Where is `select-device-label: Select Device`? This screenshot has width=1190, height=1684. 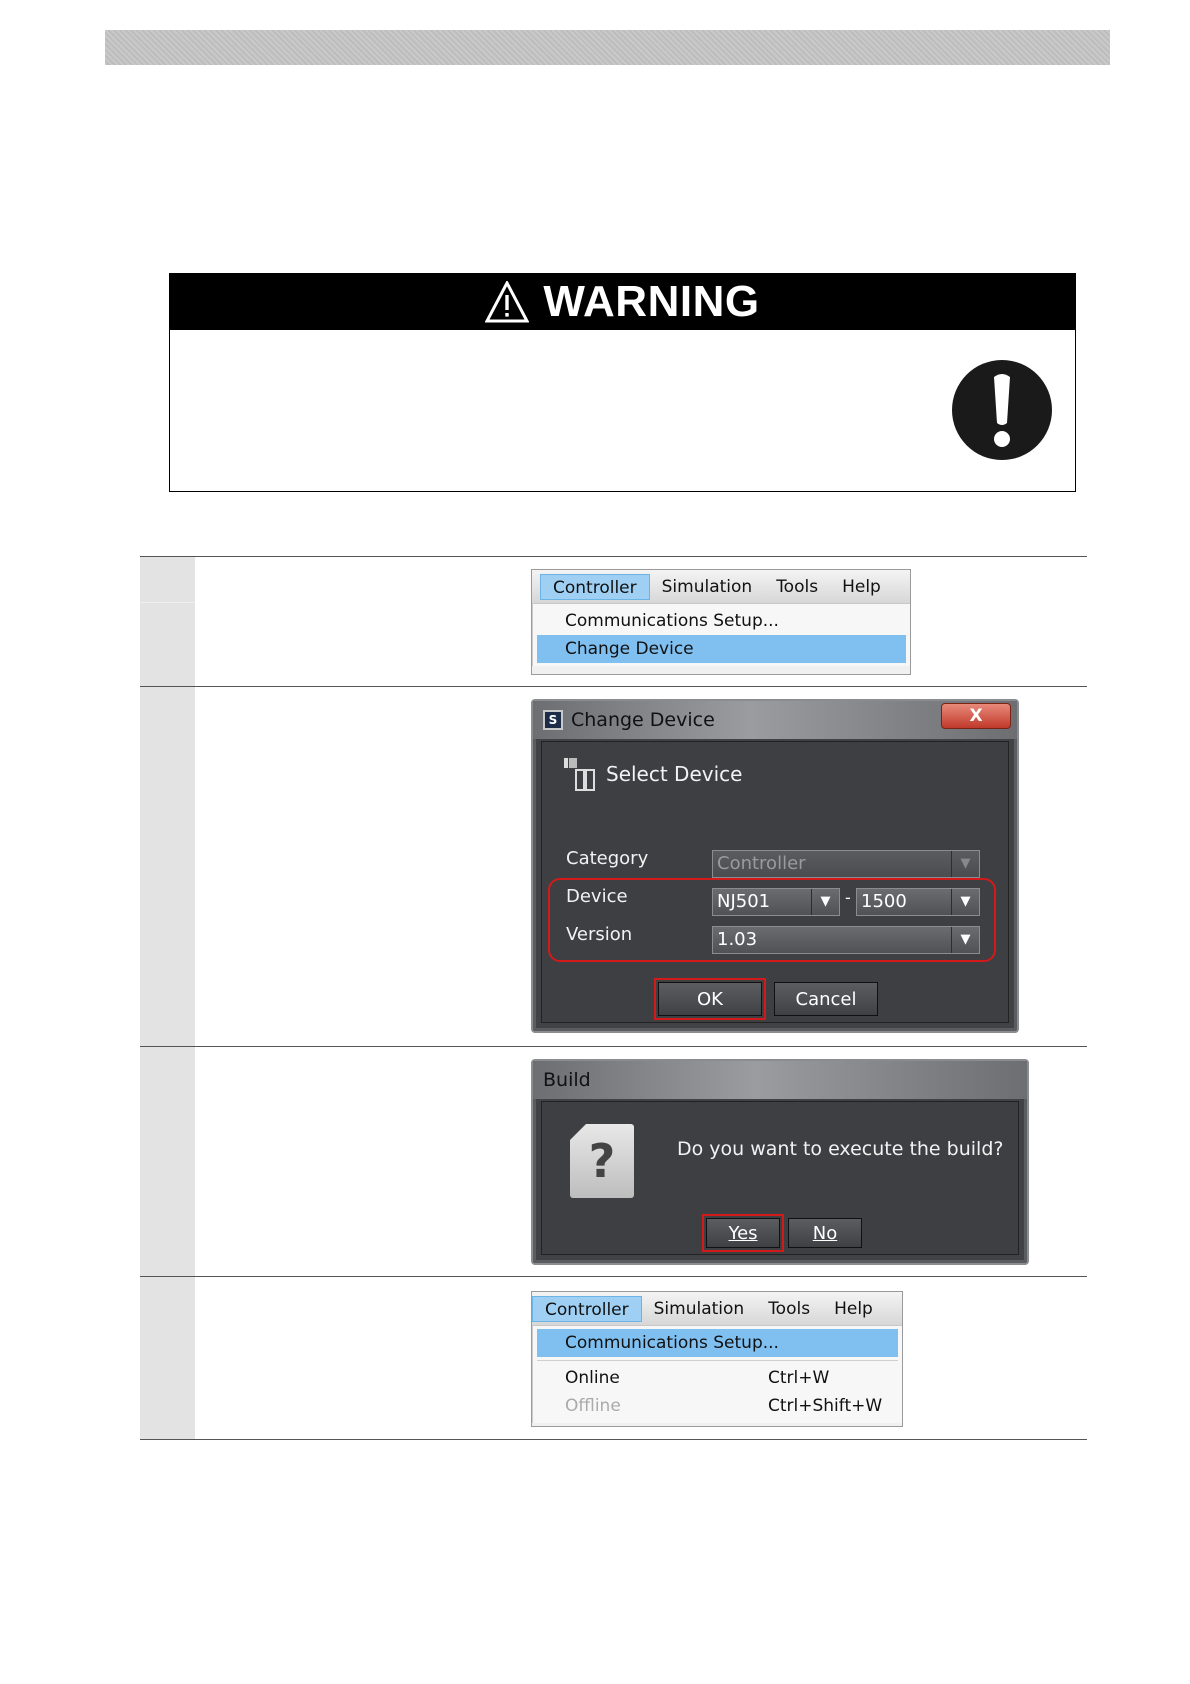
select-device-label: Select Device is located at coordinates (674, 774).